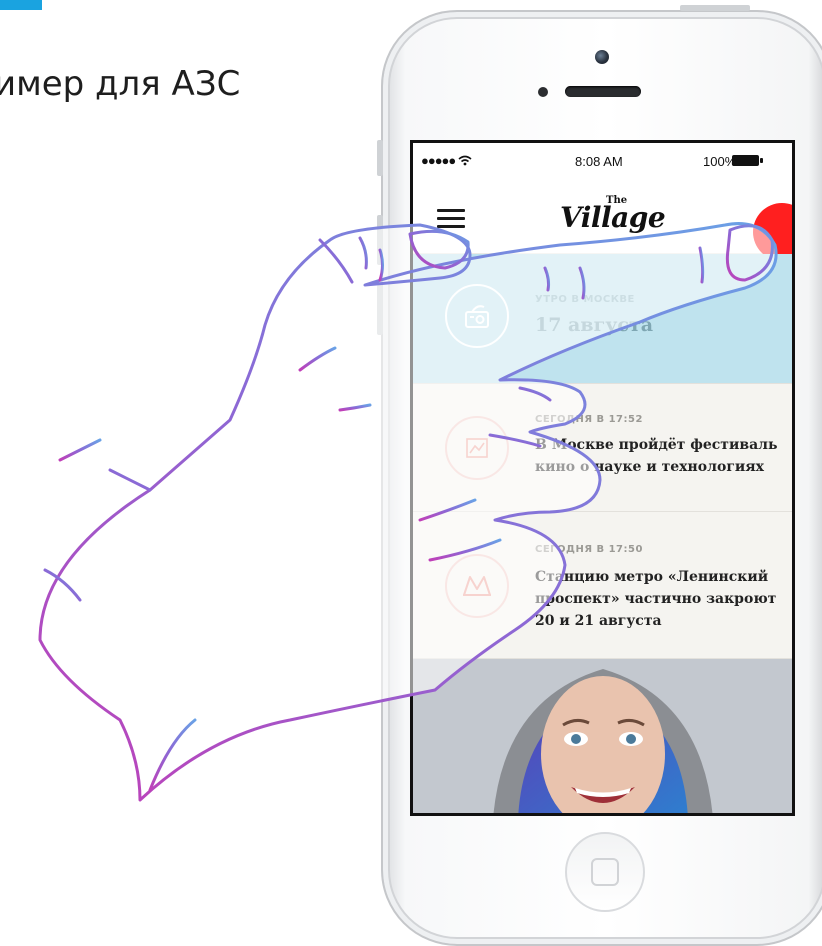 The height and width of the screenshot is (946, 822). What do you see at coordinates (603, 91) in the screenshot?
I see `earpiece-speaker` at bounding box center [603, 91].